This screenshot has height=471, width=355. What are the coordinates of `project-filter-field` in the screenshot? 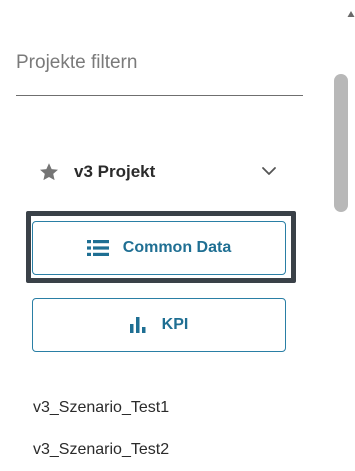 It's located at (159, 66).